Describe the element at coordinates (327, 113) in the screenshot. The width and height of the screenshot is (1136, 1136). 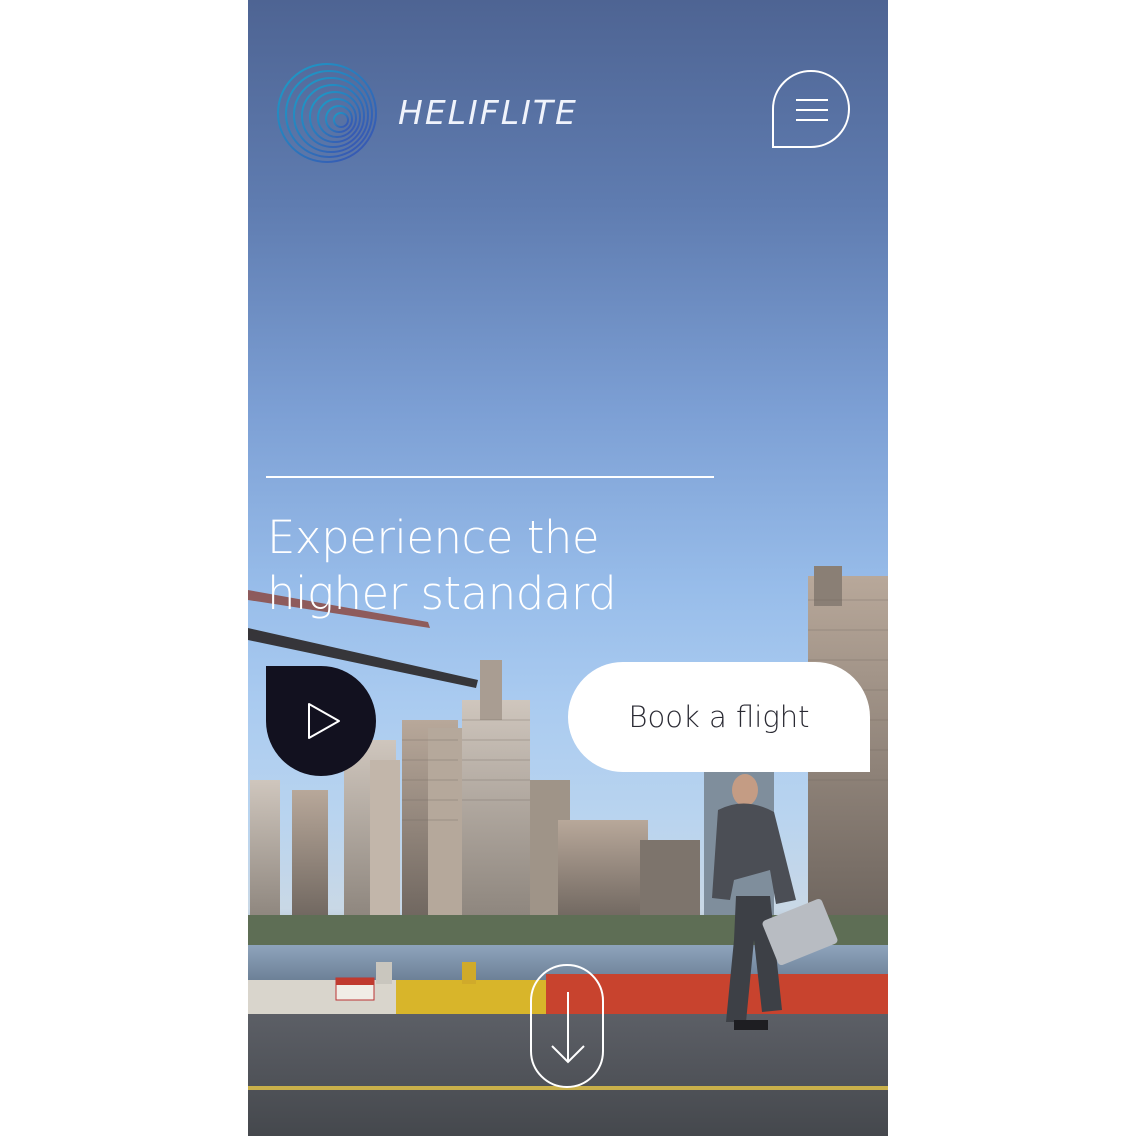
I see `concentric-rings-logo-icon` at that location.